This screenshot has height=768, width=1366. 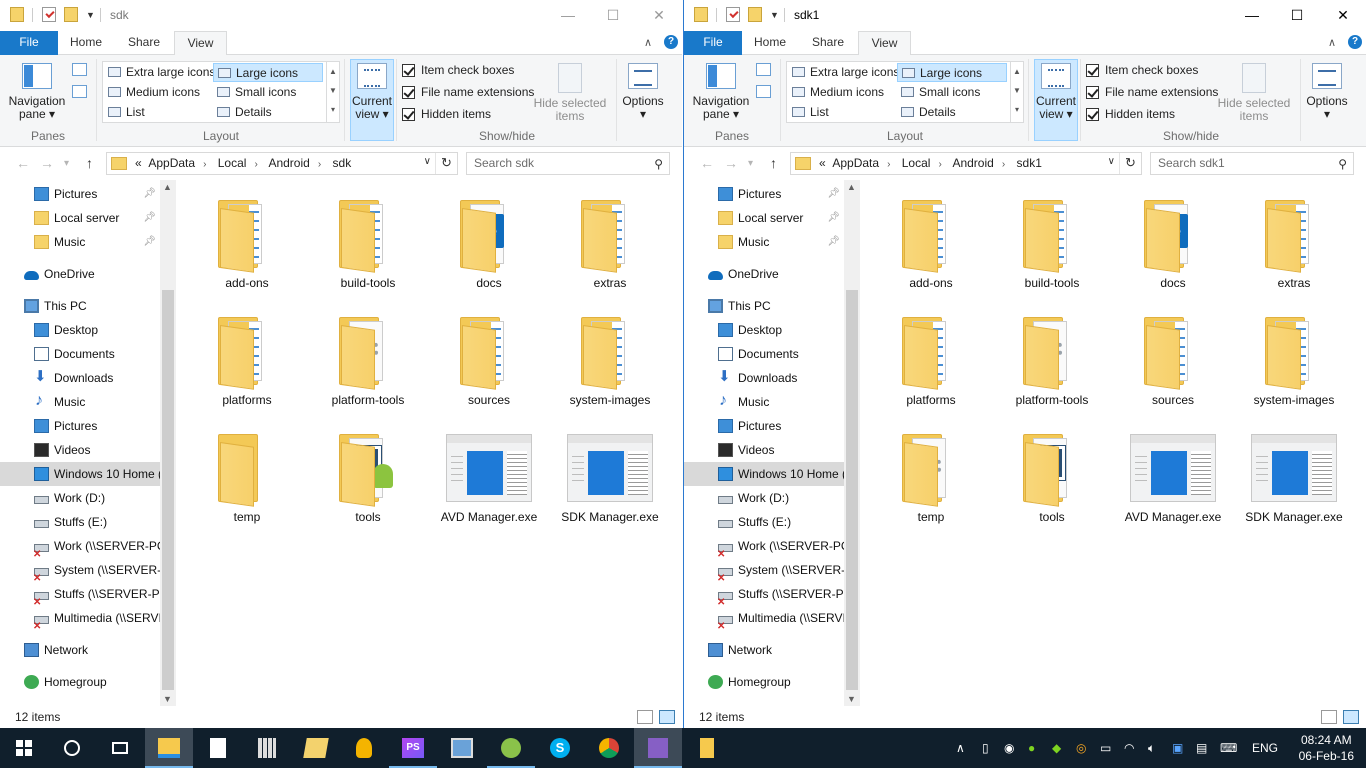 What do you see at coordinates (120, 748) in the screenshot?
I see `task-view-button` at bounding box center [120, 748].